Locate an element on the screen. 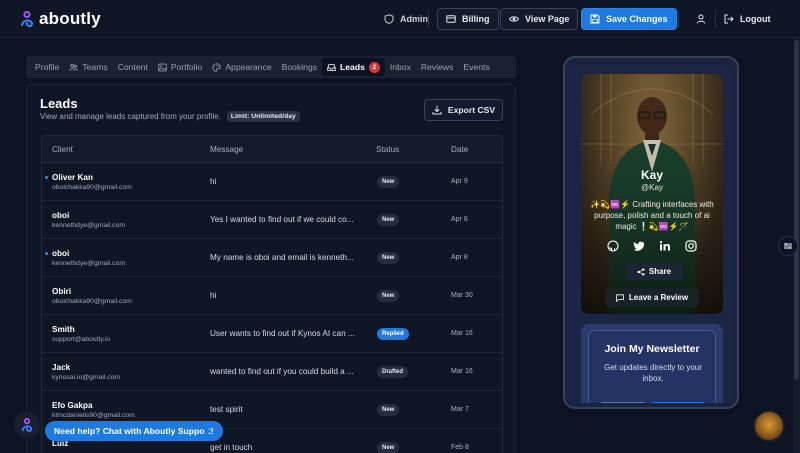 Image resolution: width=800 pixels, height=453 pixels. newsletter-subscribe-button is located at coordinates (678, 402).